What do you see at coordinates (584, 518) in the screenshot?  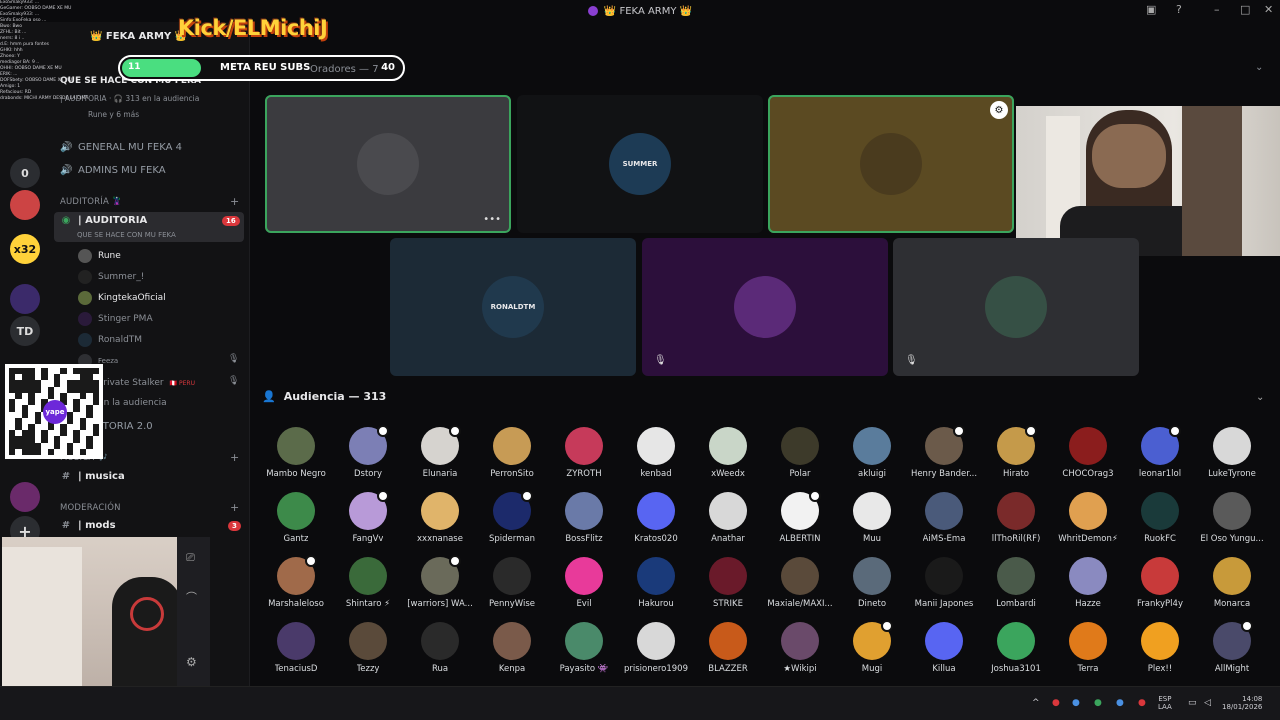 I see `audience-member: BossFlitz` at bounding box center [584, 518].